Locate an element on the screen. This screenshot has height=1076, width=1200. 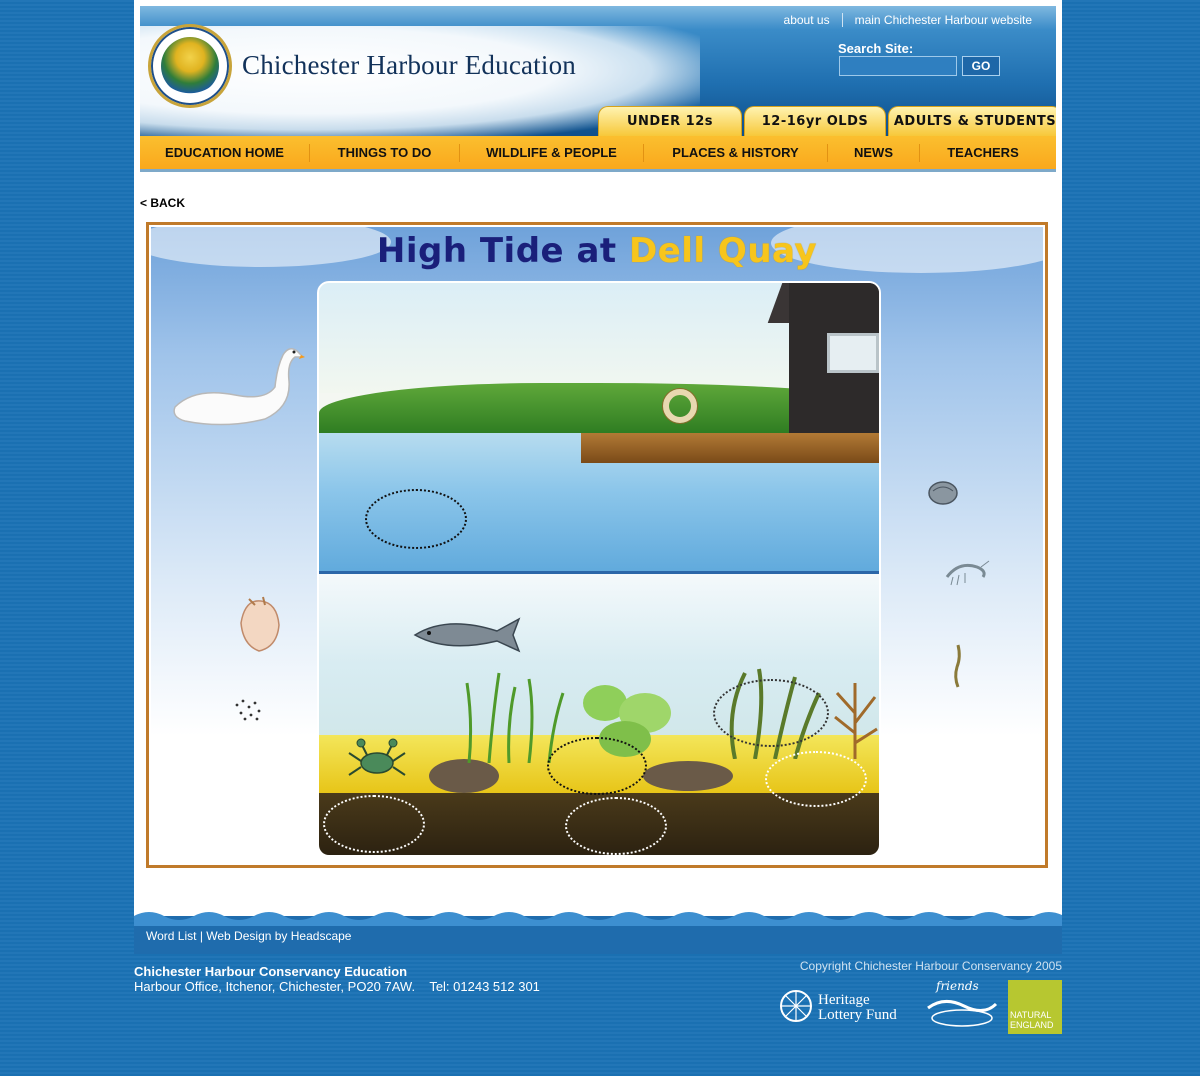
hut-window is located at coordinates (853, 353).